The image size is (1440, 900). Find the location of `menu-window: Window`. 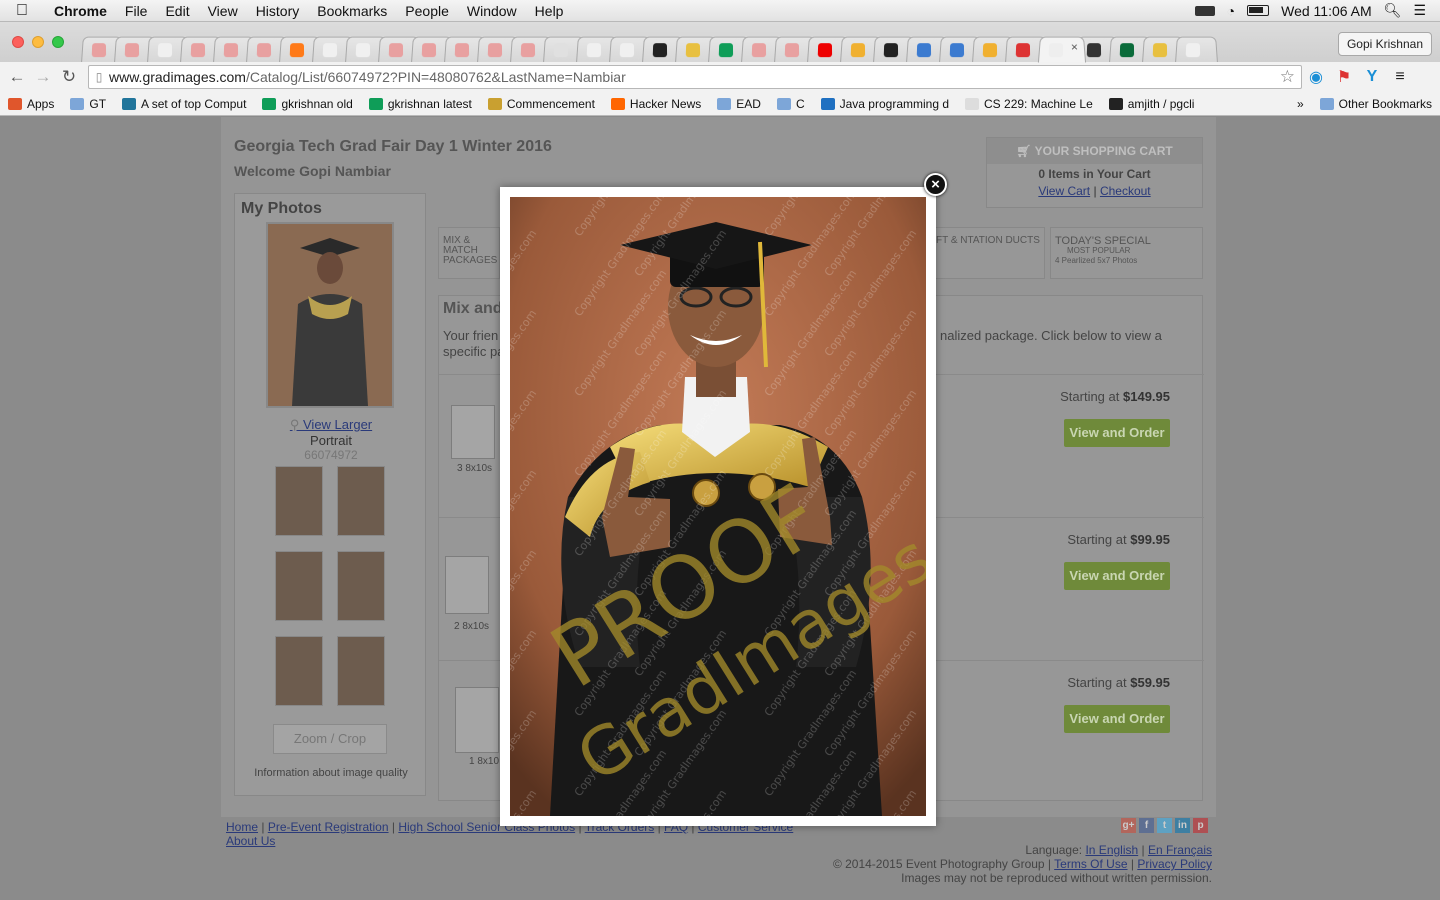

menu-window: Window is located at coordinates (492, 11).